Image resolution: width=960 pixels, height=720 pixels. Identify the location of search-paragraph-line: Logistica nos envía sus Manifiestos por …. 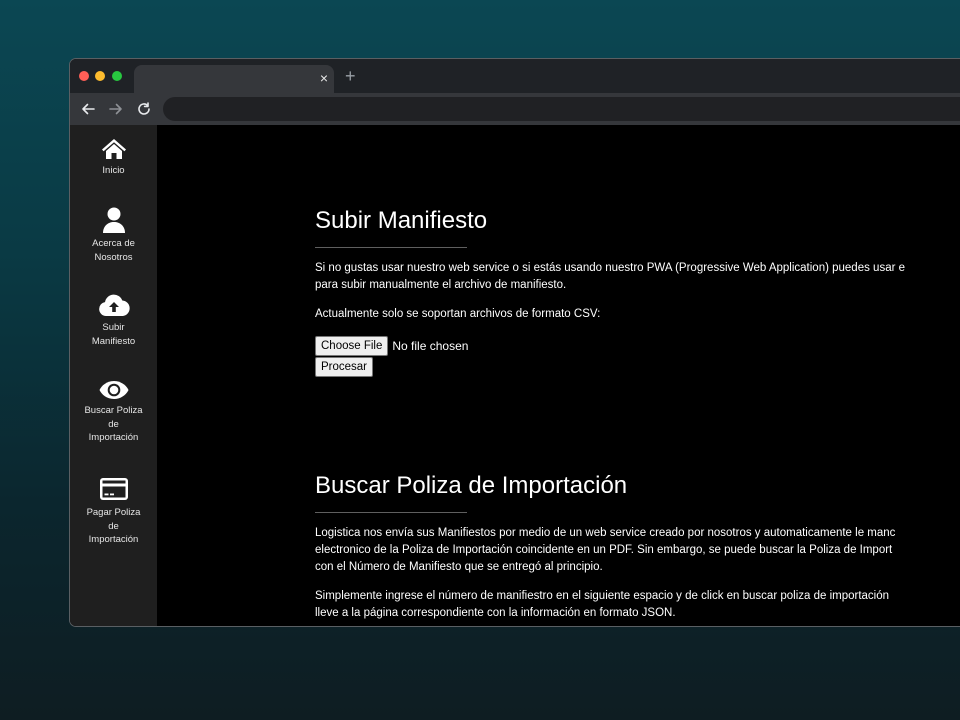
(605, 533).